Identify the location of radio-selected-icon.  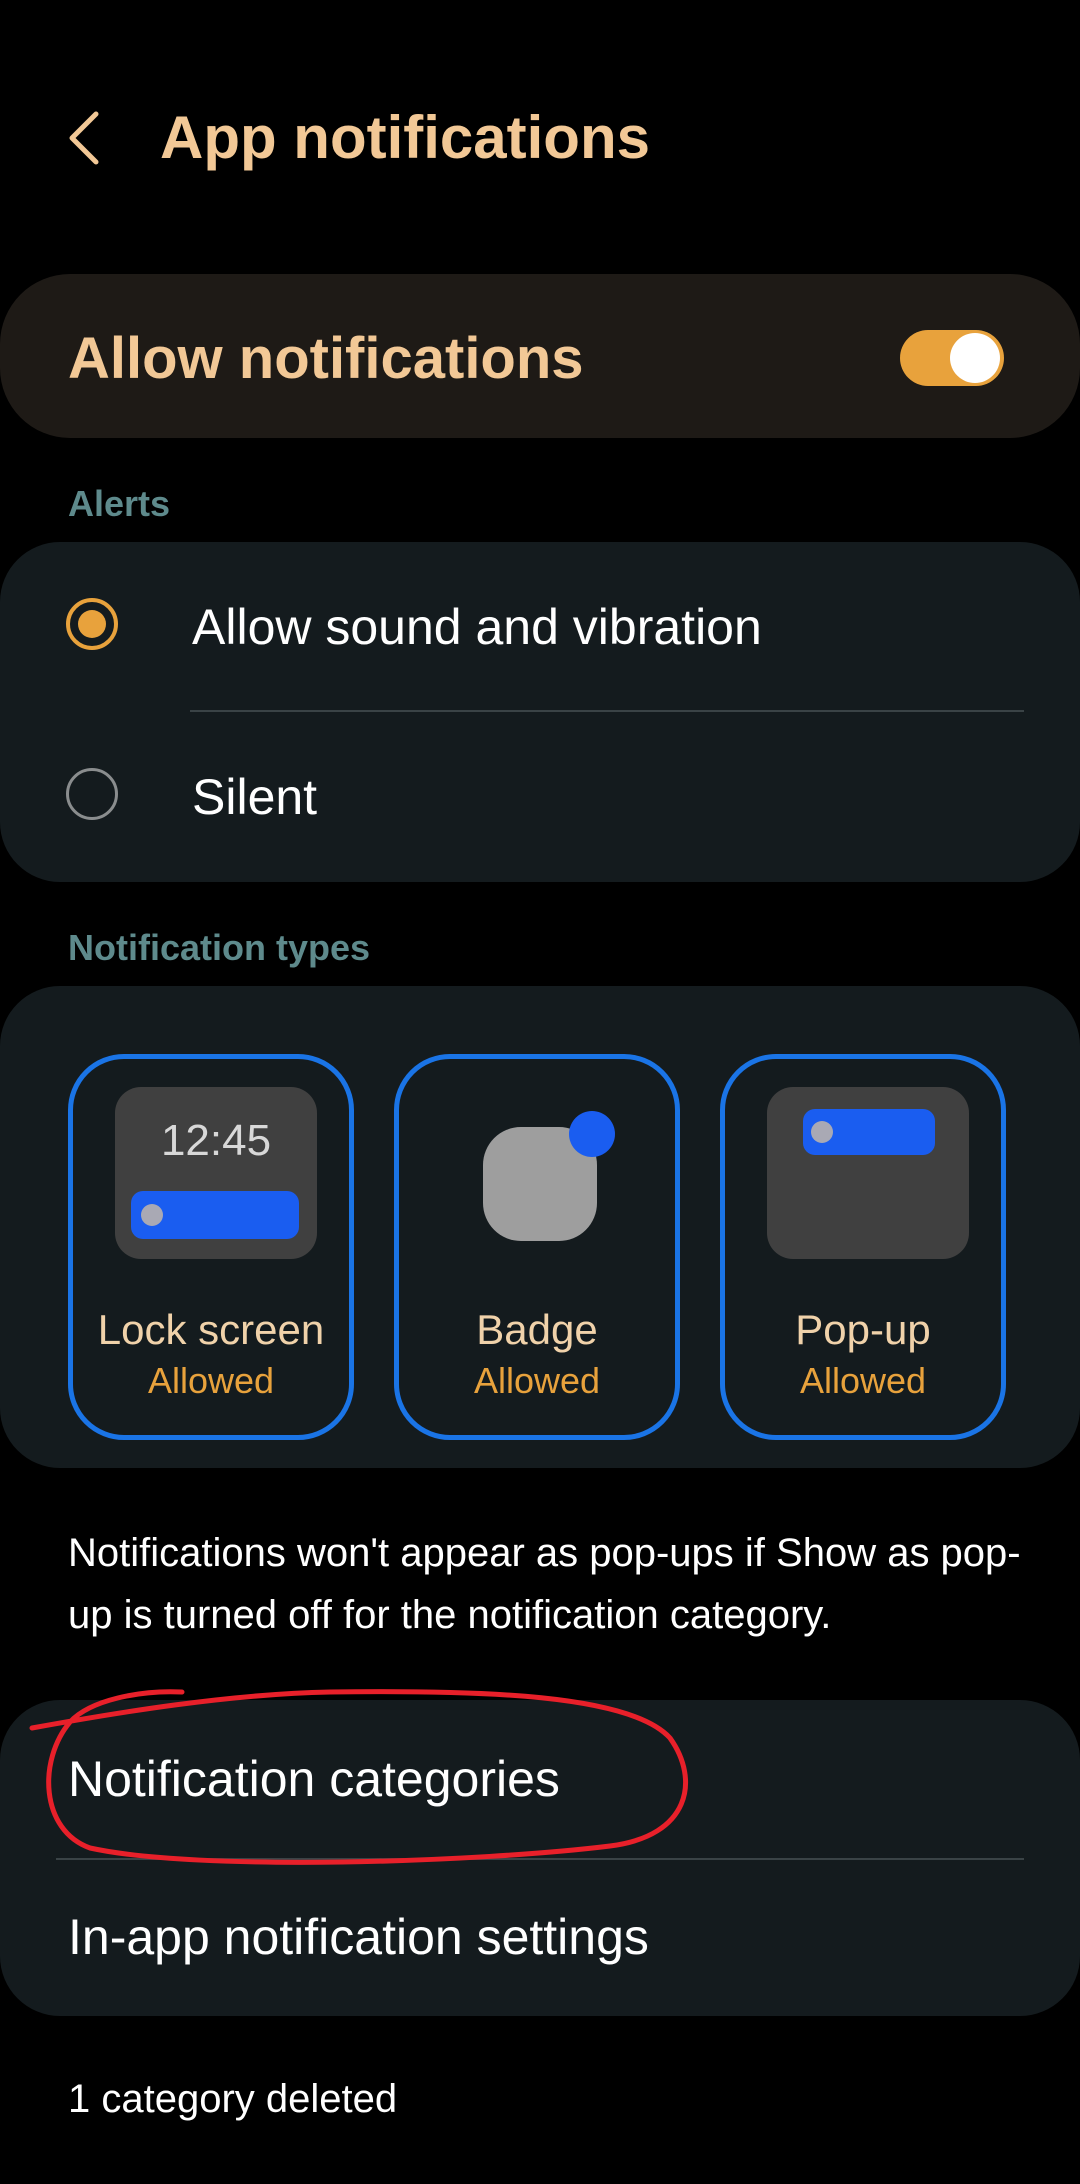
(92, 624).